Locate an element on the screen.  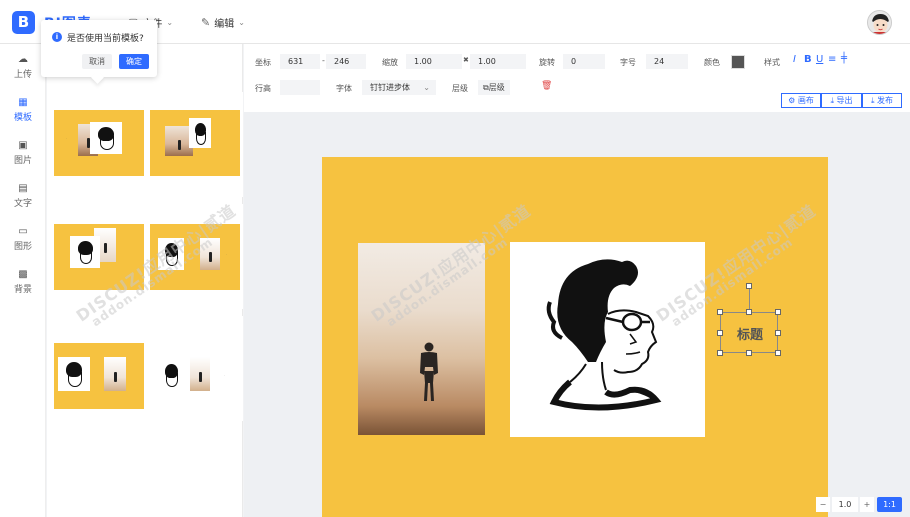
color-label: 颜色 is located at coordinates (712, 62).